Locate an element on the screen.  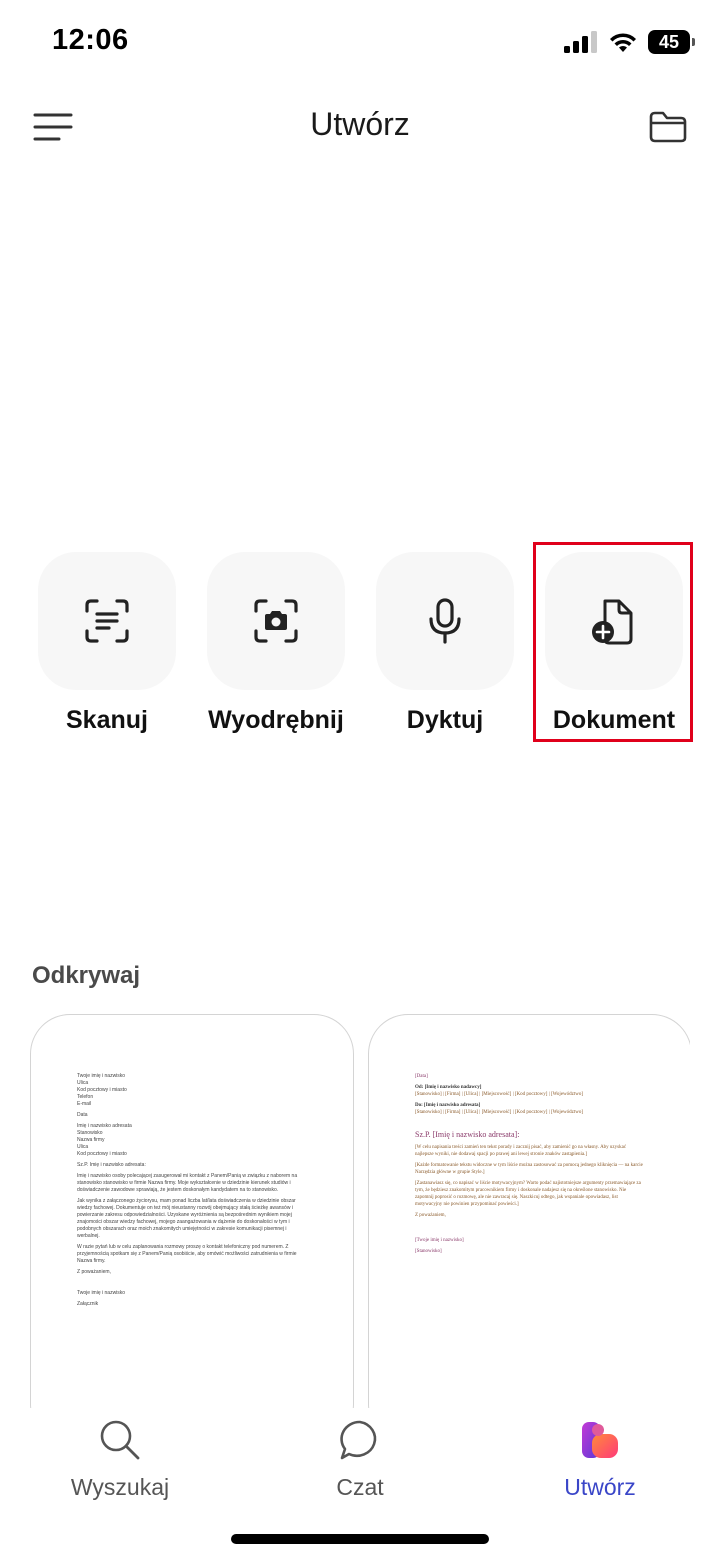
doc2-closing: Z poważaniem, is located at coordinates (430, 1215).